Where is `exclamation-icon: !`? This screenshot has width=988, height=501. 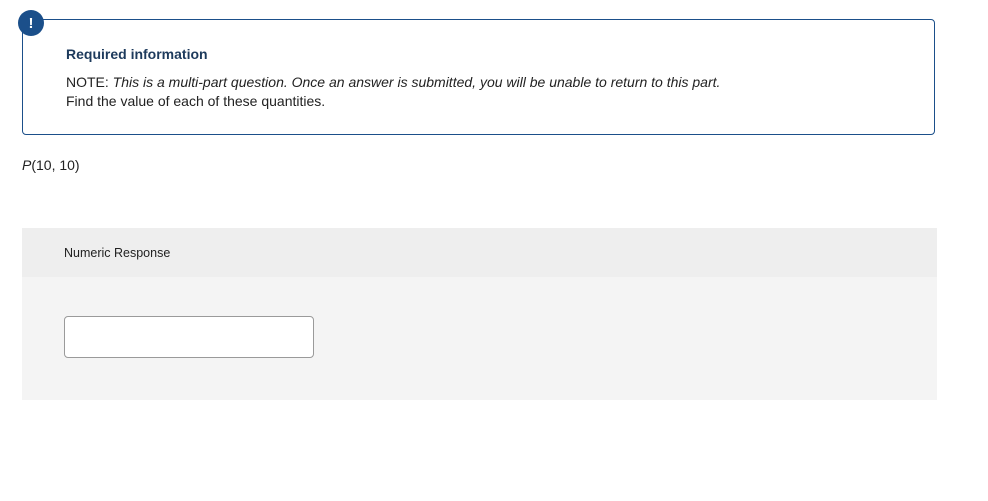
exclamation-icon: ! is located at coordinates (31, 23).